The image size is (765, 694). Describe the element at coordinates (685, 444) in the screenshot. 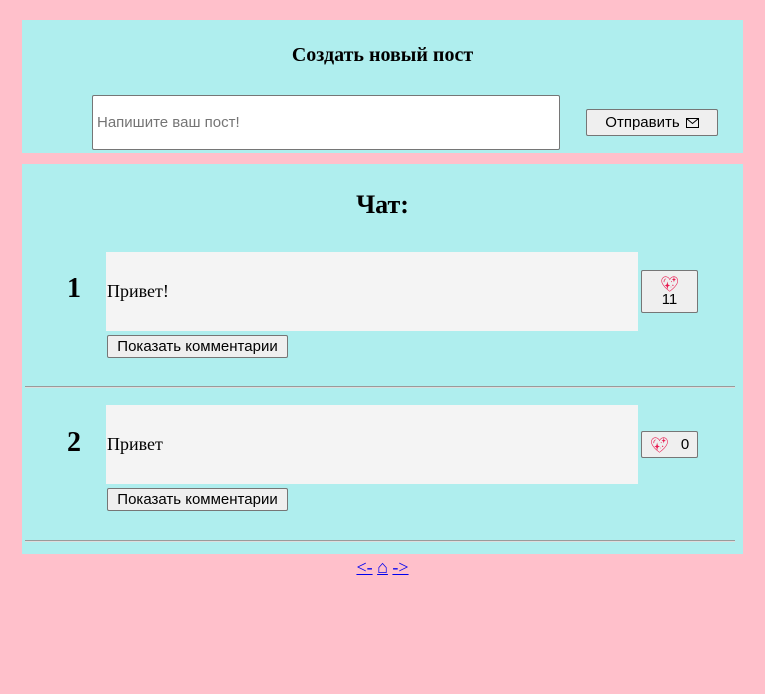

I see `like-count: 0` at that location.